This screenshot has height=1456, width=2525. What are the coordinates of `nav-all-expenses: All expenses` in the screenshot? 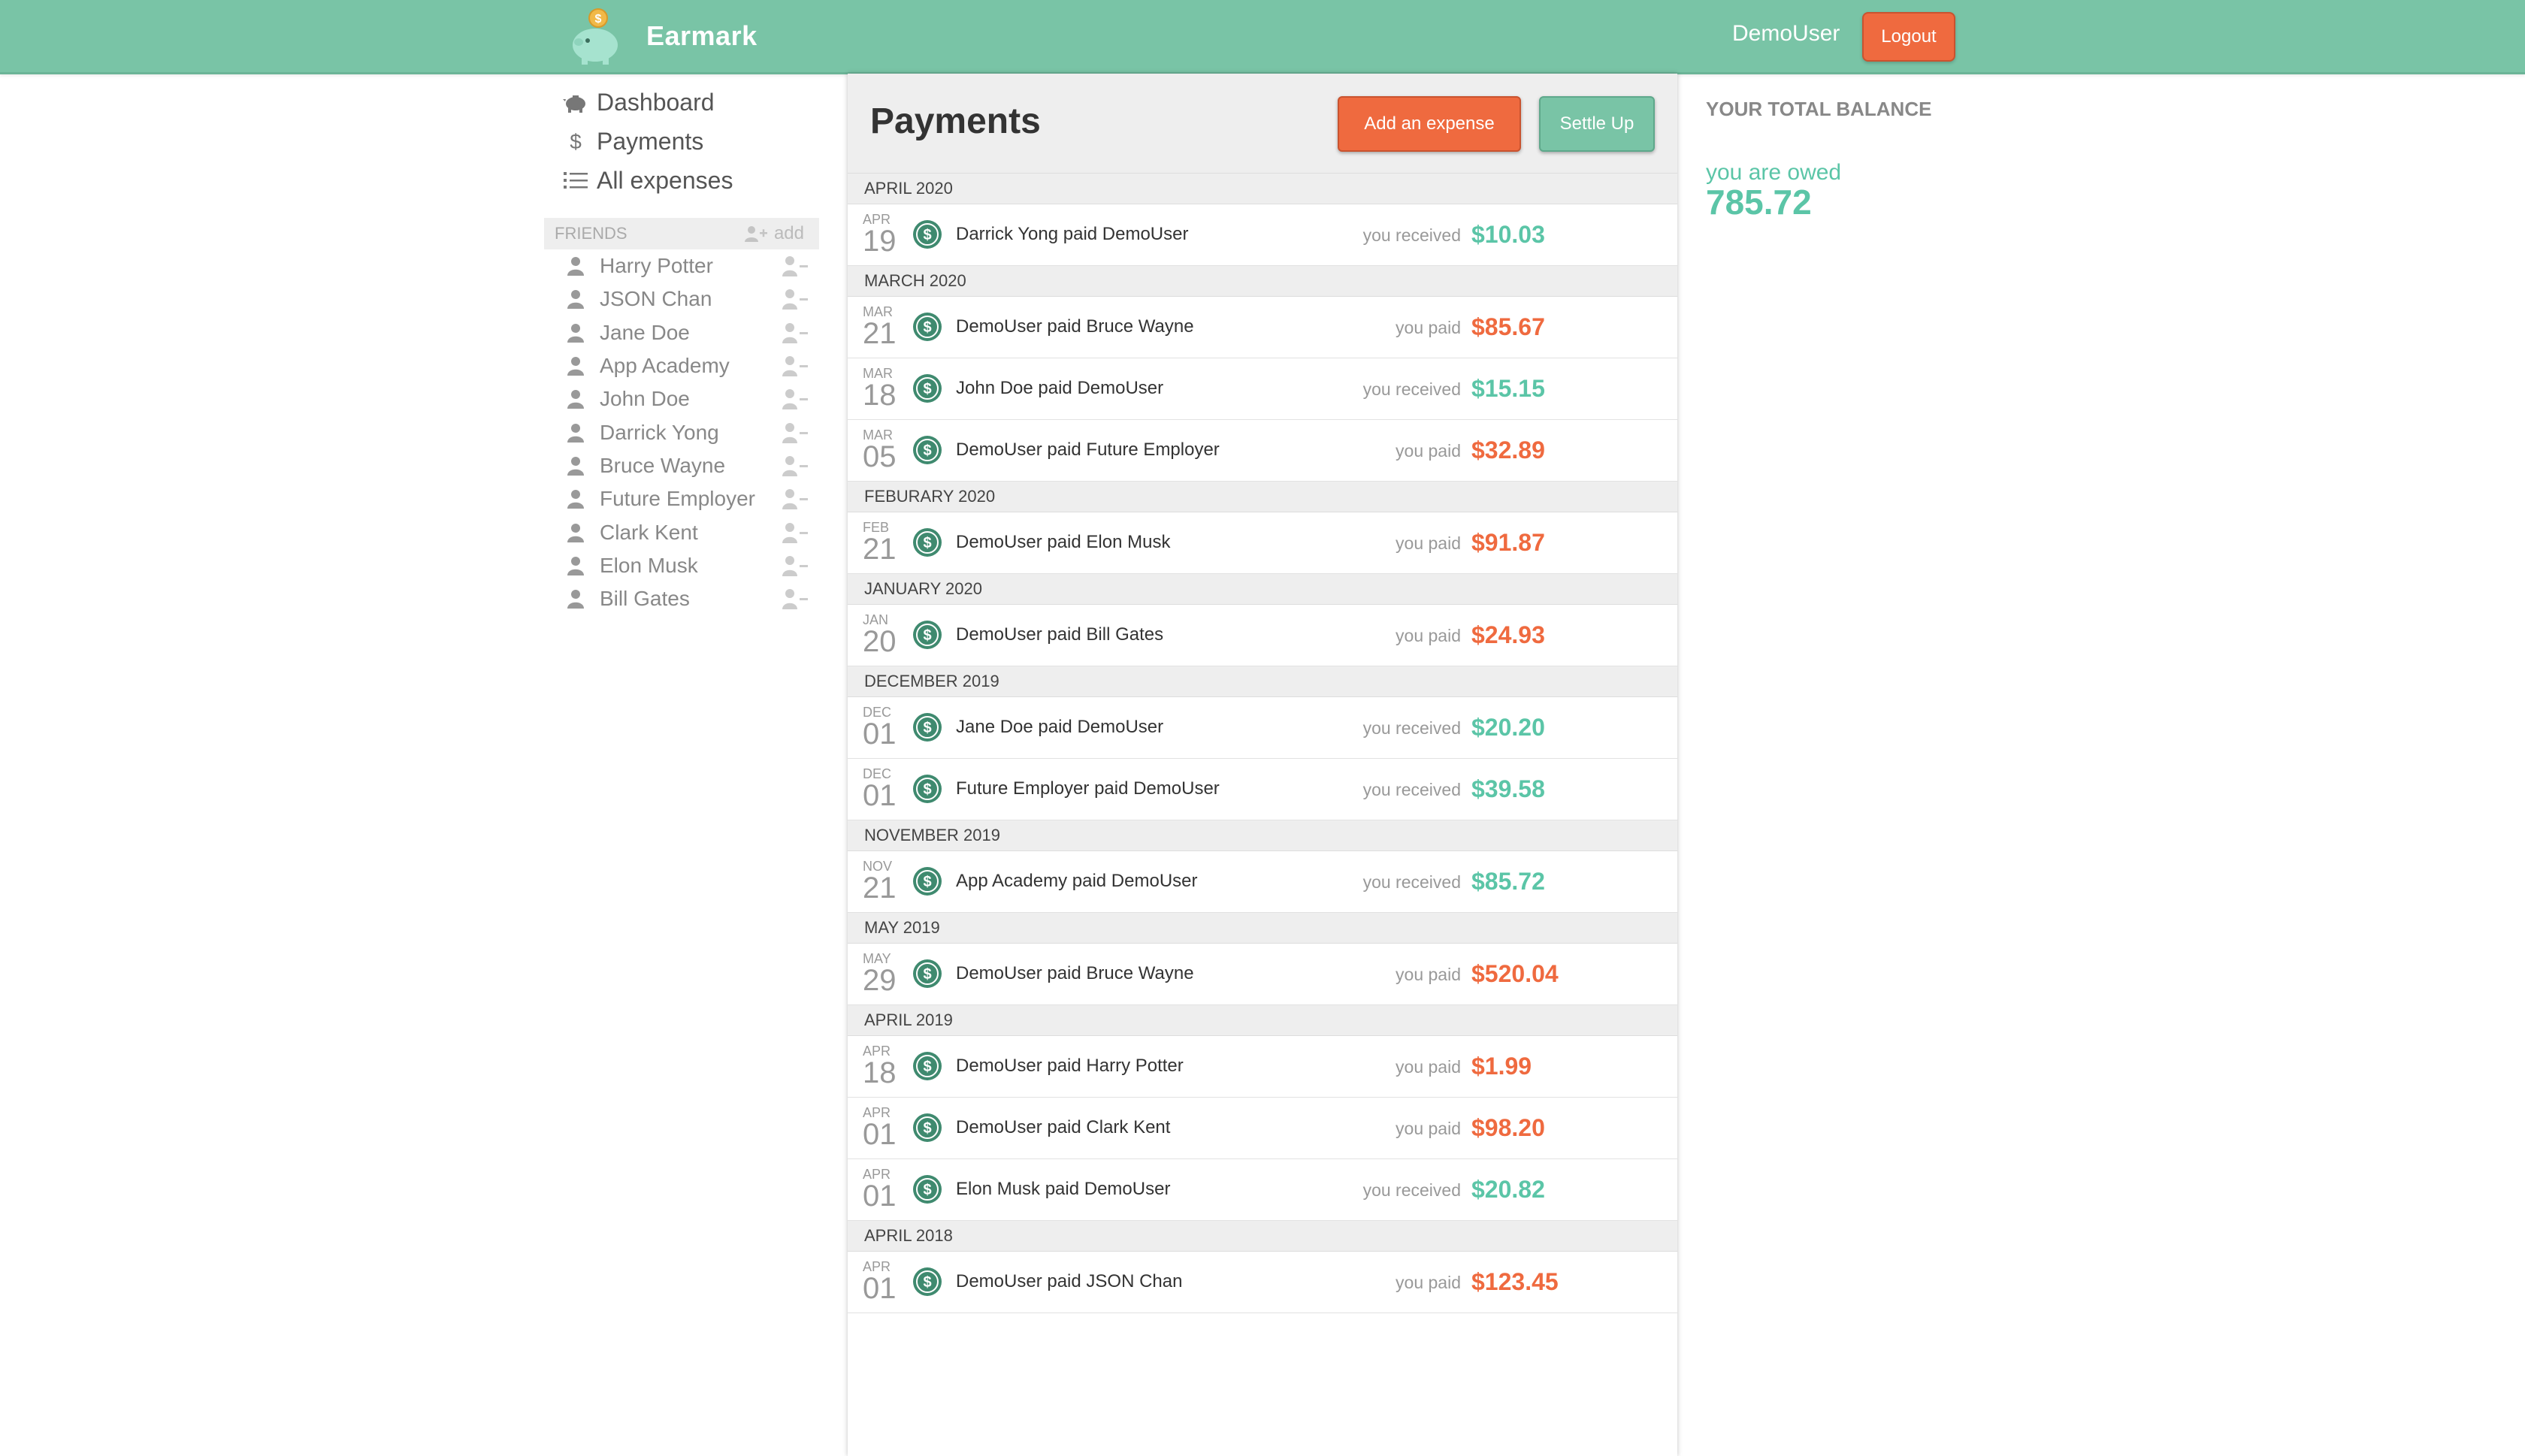 It's located at (681, 180).